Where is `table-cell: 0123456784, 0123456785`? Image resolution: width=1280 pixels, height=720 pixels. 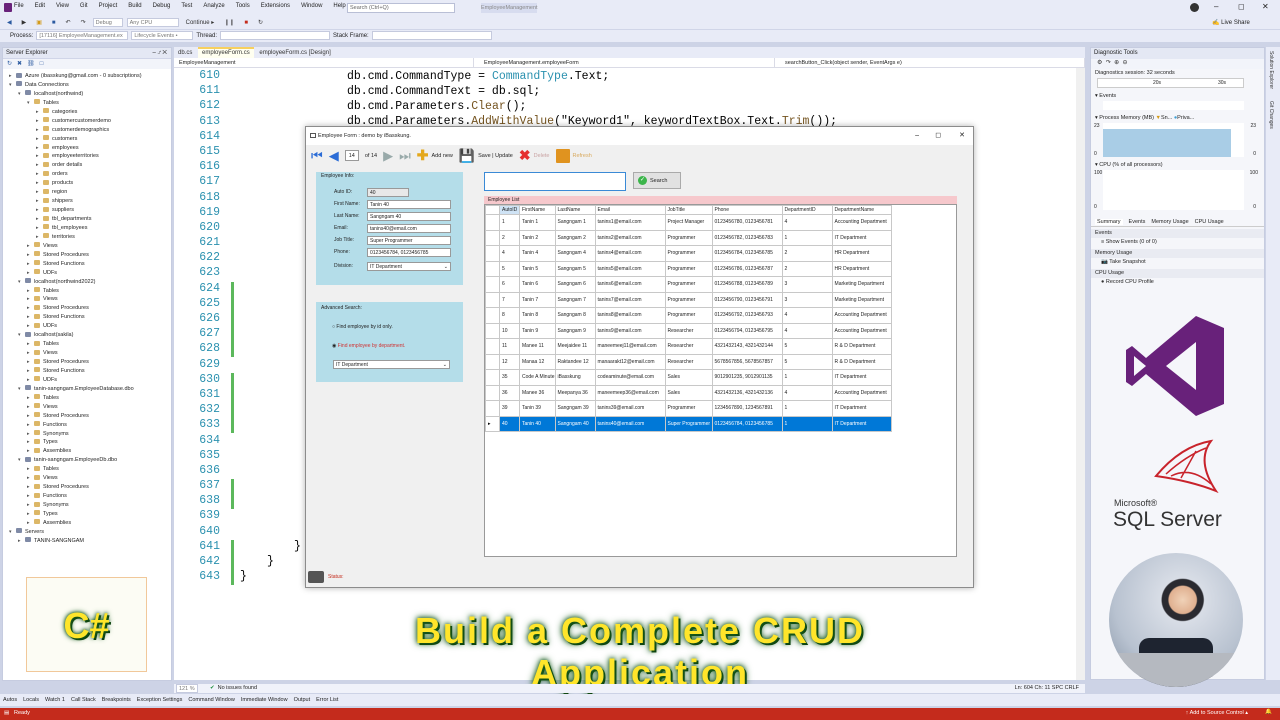 table-cell: 0123456784, 0123456785 is located at coordinates (747, 423).